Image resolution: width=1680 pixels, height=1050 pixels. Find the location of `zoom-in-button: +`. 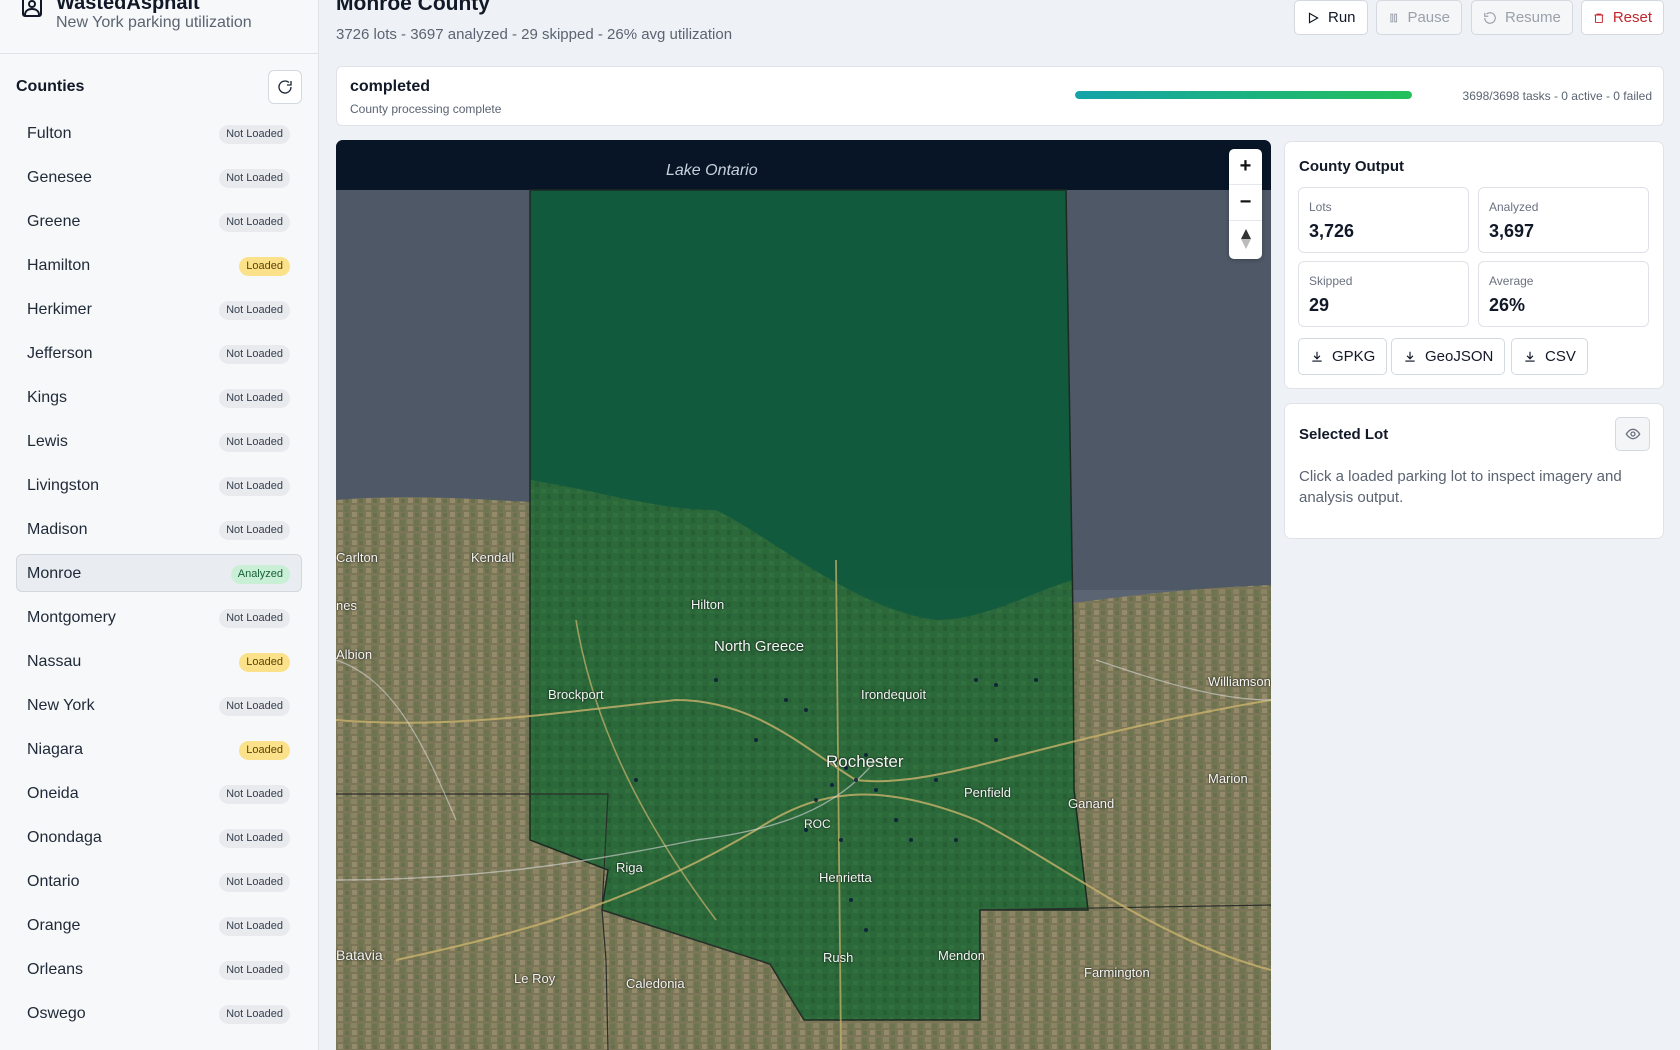

zoom-in-button: + is located at coordinates (1245, 167).